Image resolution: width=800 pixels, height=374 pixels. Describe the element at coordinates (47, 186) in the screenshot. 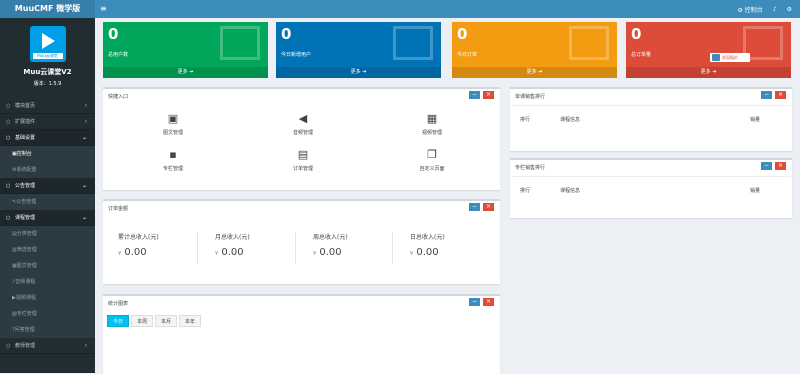

I see `sidebar-item: ○ 公告管理 ⌄` at that location.